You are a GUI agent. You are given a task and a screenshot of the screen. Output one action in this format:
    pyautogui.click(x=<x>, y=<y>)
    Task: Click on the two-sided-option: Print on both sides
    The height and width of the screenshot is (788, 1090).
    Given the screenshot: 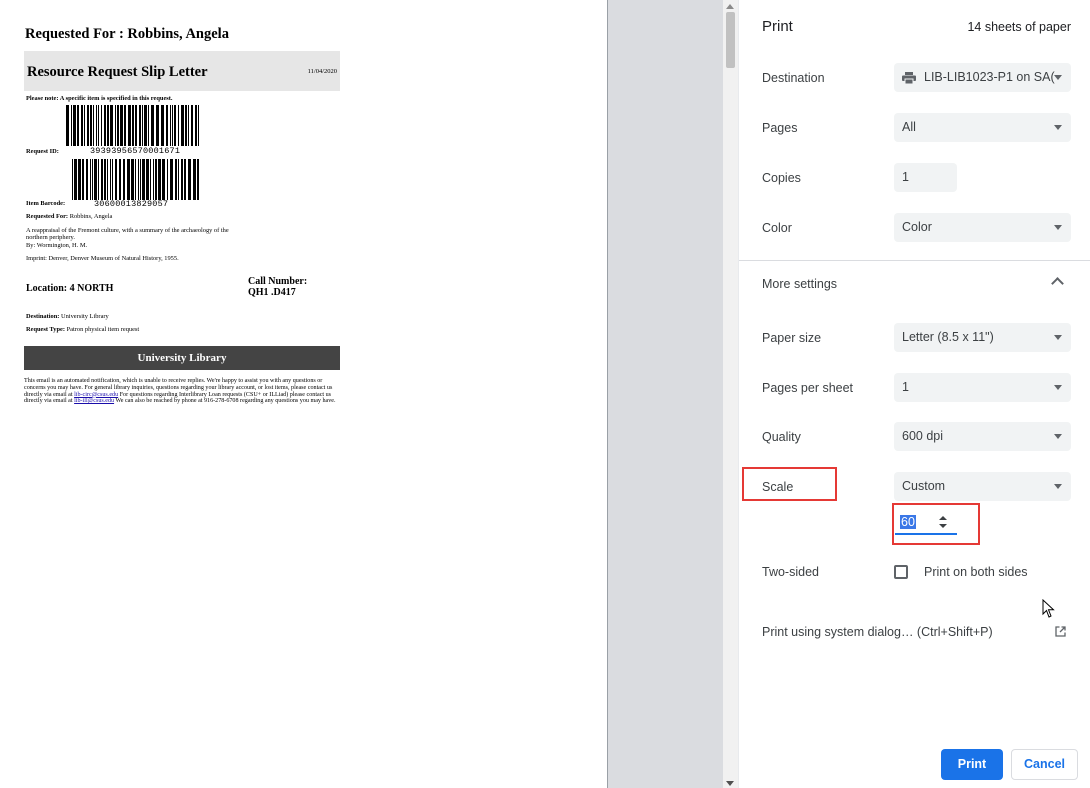 What is the action you would take?
    pyautogui.click(x=976, y=572)
    